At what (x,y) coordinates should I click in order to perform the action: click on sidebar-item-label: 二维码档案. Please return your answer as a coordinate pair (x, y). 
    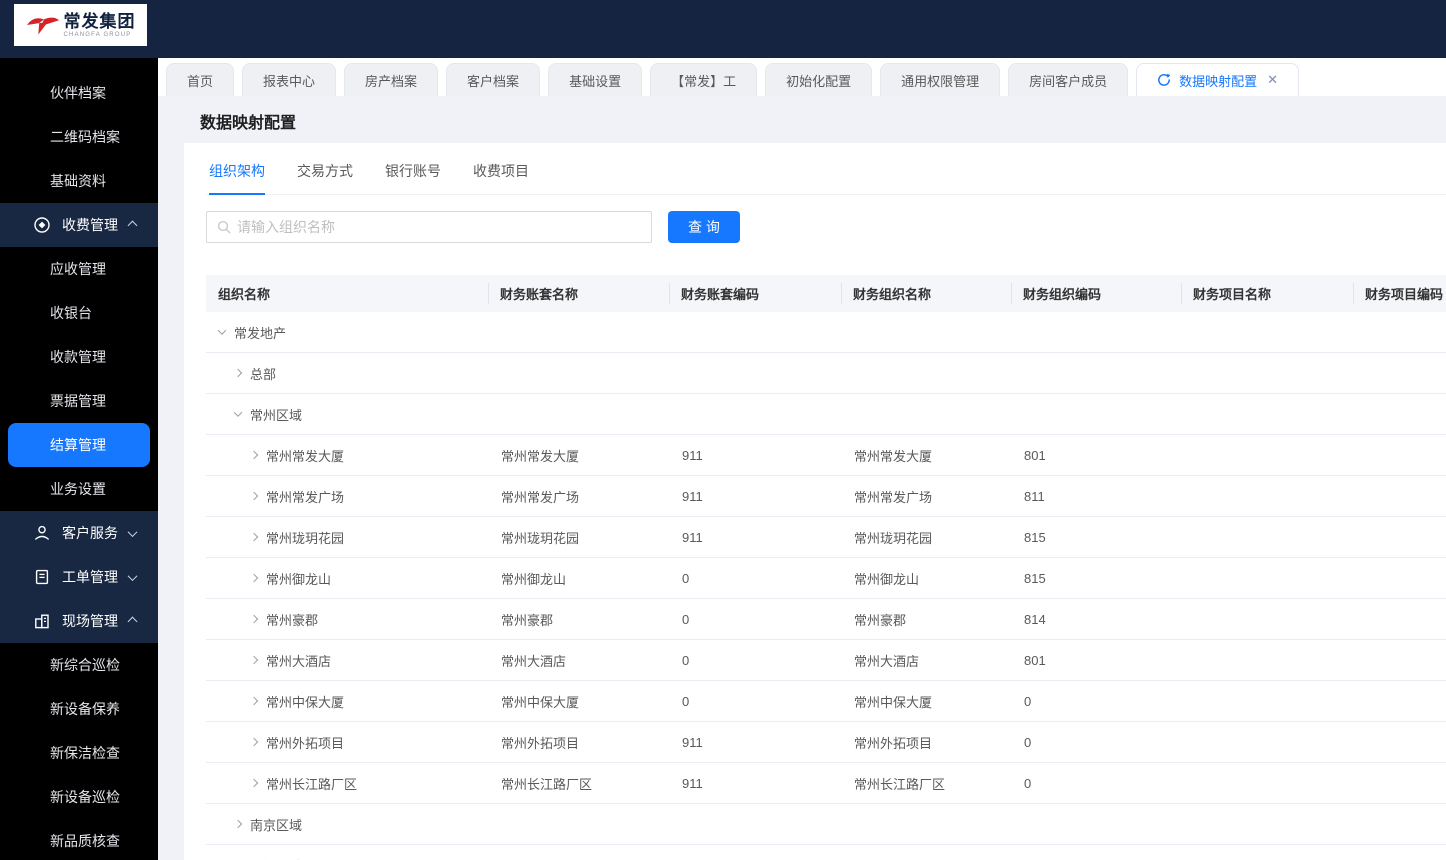
    Looking at the image, I should click on (85, 137).